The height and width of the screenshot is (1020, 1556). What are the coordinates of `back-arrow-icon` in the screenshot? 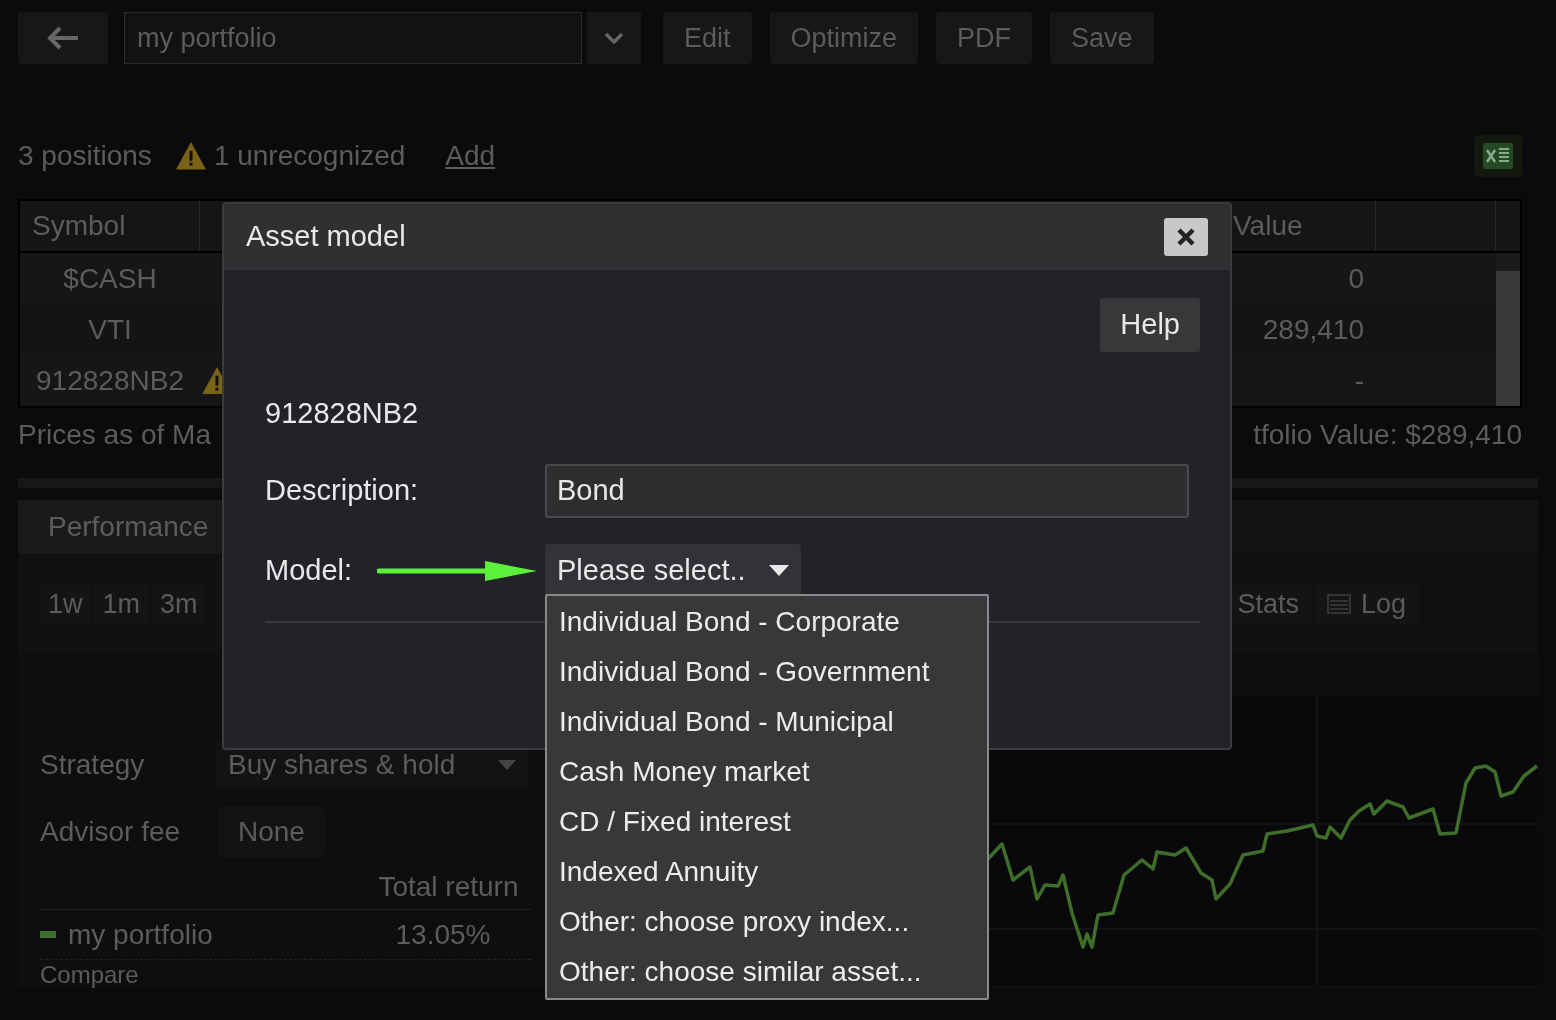 It's located at (63, 38).